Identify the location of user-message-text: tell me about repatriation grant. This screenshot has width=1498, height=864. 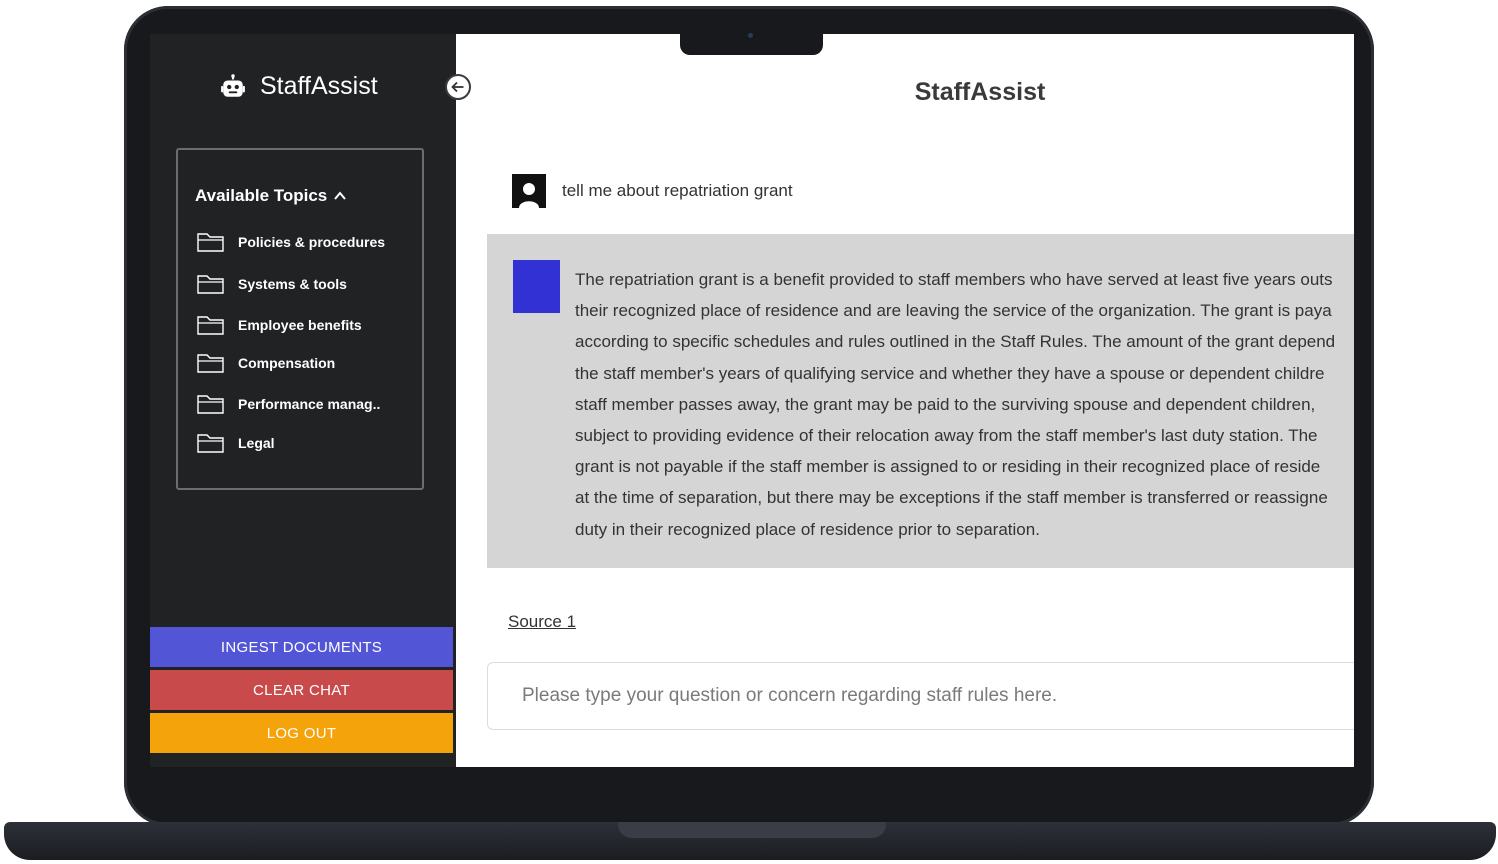
(677, 190).